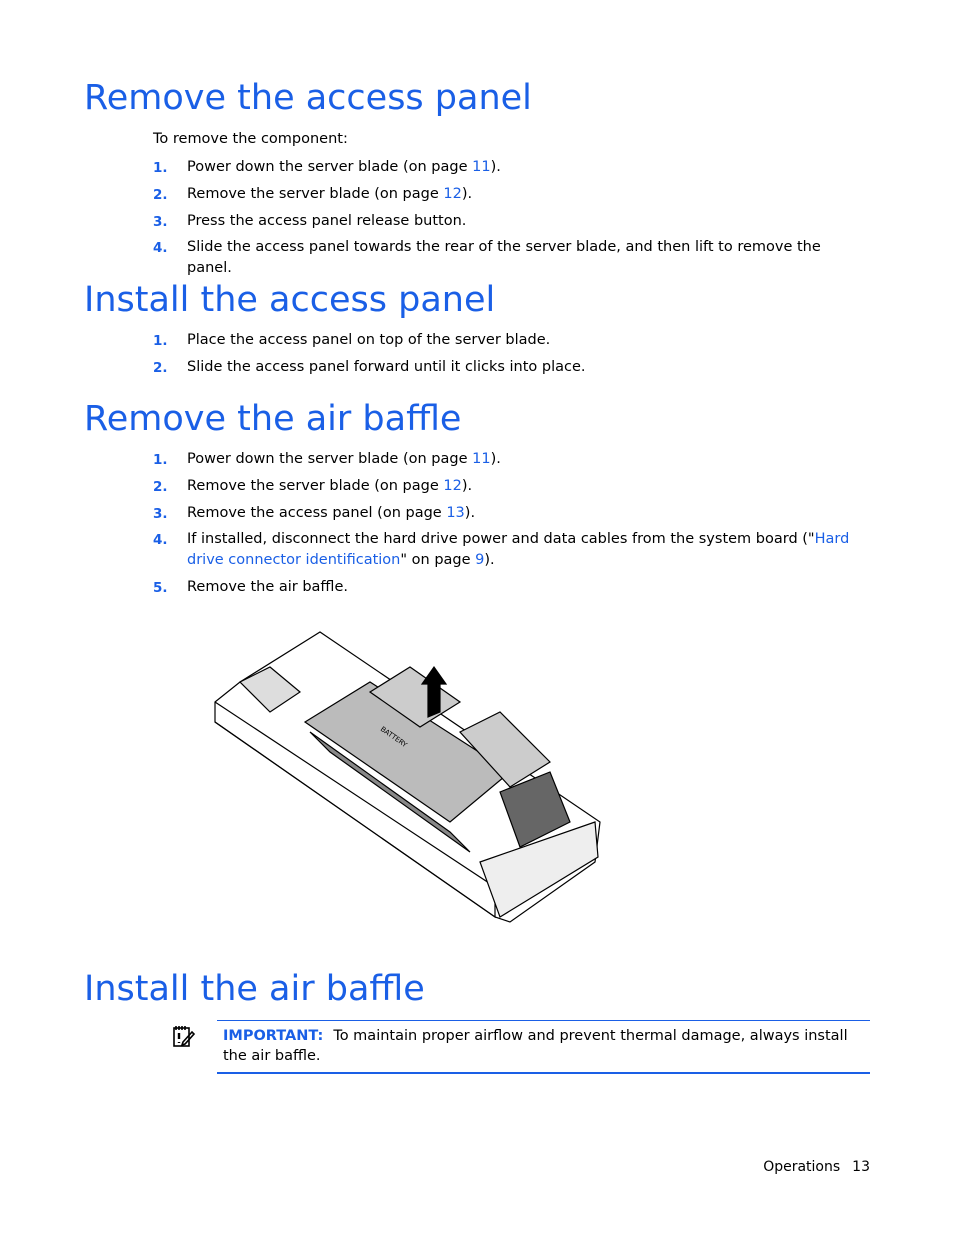  Describe the element at coordinates (273, 419) in the screenshot. I see `heading-remove-air-baffle: Remove the air baffle` at that location.